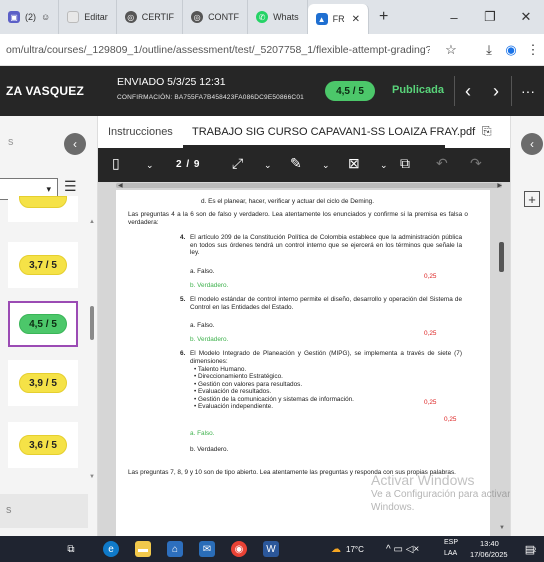  What do you see at coordinates (532, 144) in the screenshot?
I see `collapse-right-panel-button: ‹` at bounding box center [532, 144].